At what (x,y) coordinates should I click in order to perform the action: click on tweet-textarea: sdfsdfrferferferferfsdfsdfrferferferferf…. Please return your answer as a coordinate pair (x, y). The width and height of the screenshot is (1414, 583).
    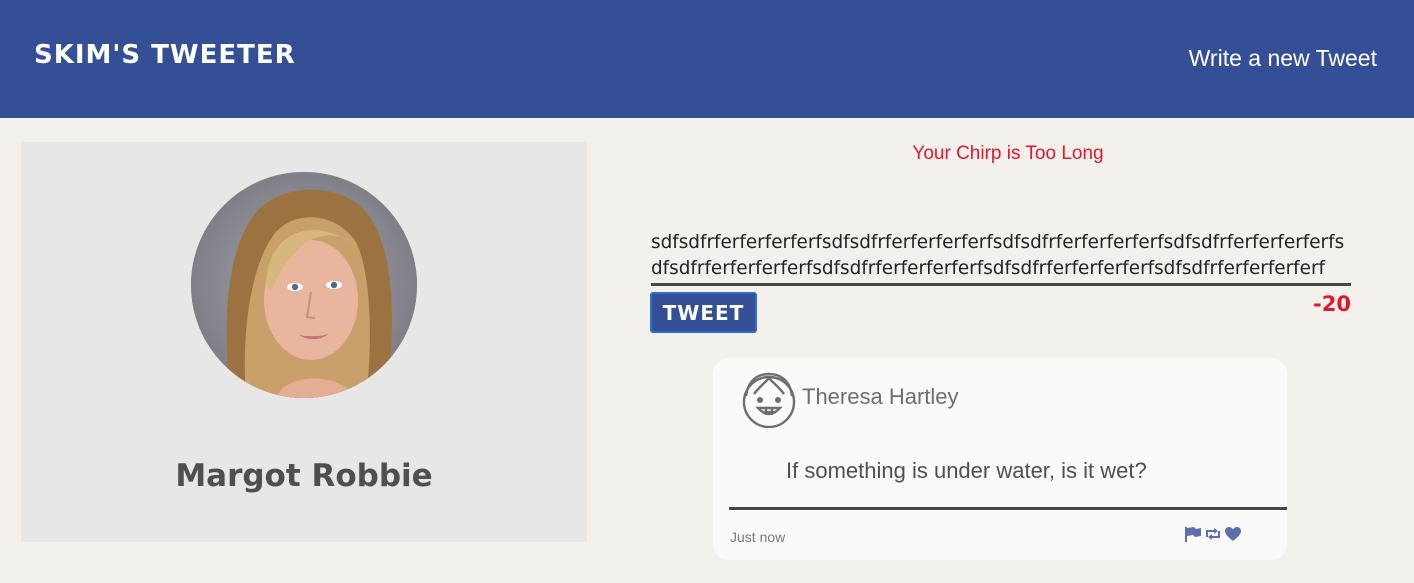
    Looking at the image, I should click on (1001, 257).